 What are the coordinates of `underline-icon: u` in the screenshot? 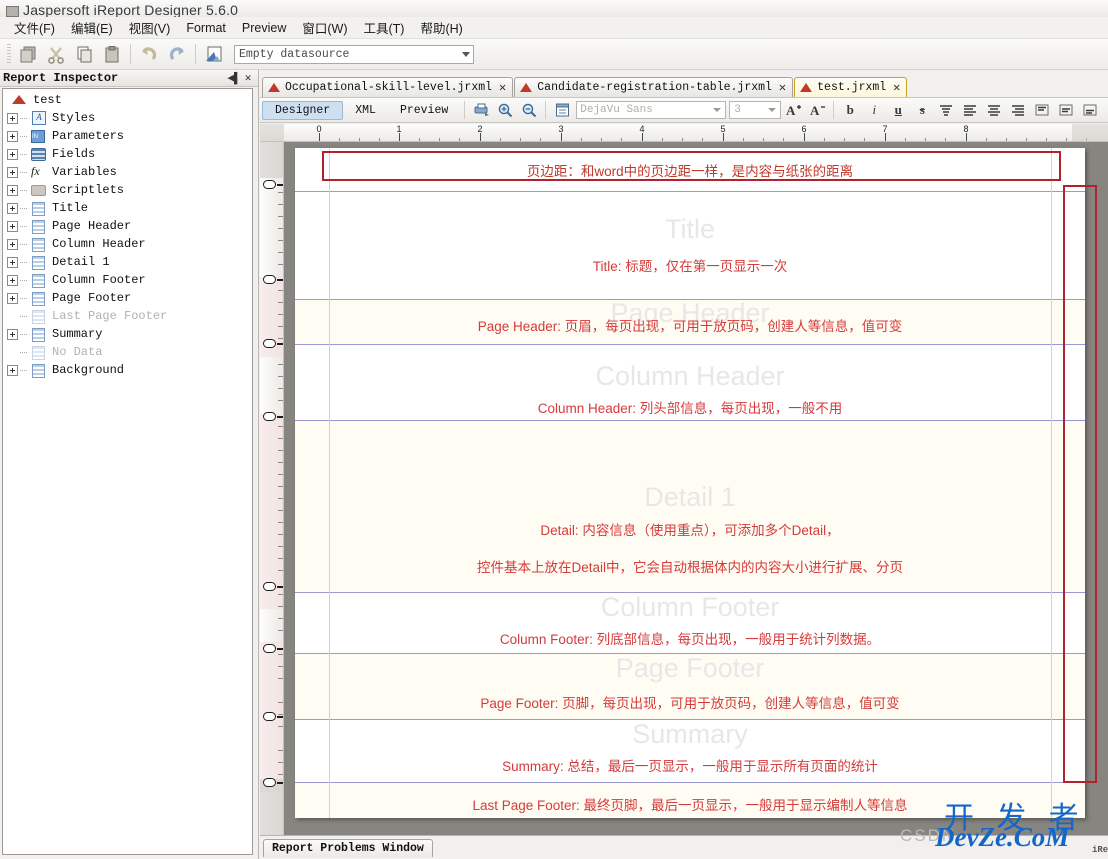 It's located at (898, 110).